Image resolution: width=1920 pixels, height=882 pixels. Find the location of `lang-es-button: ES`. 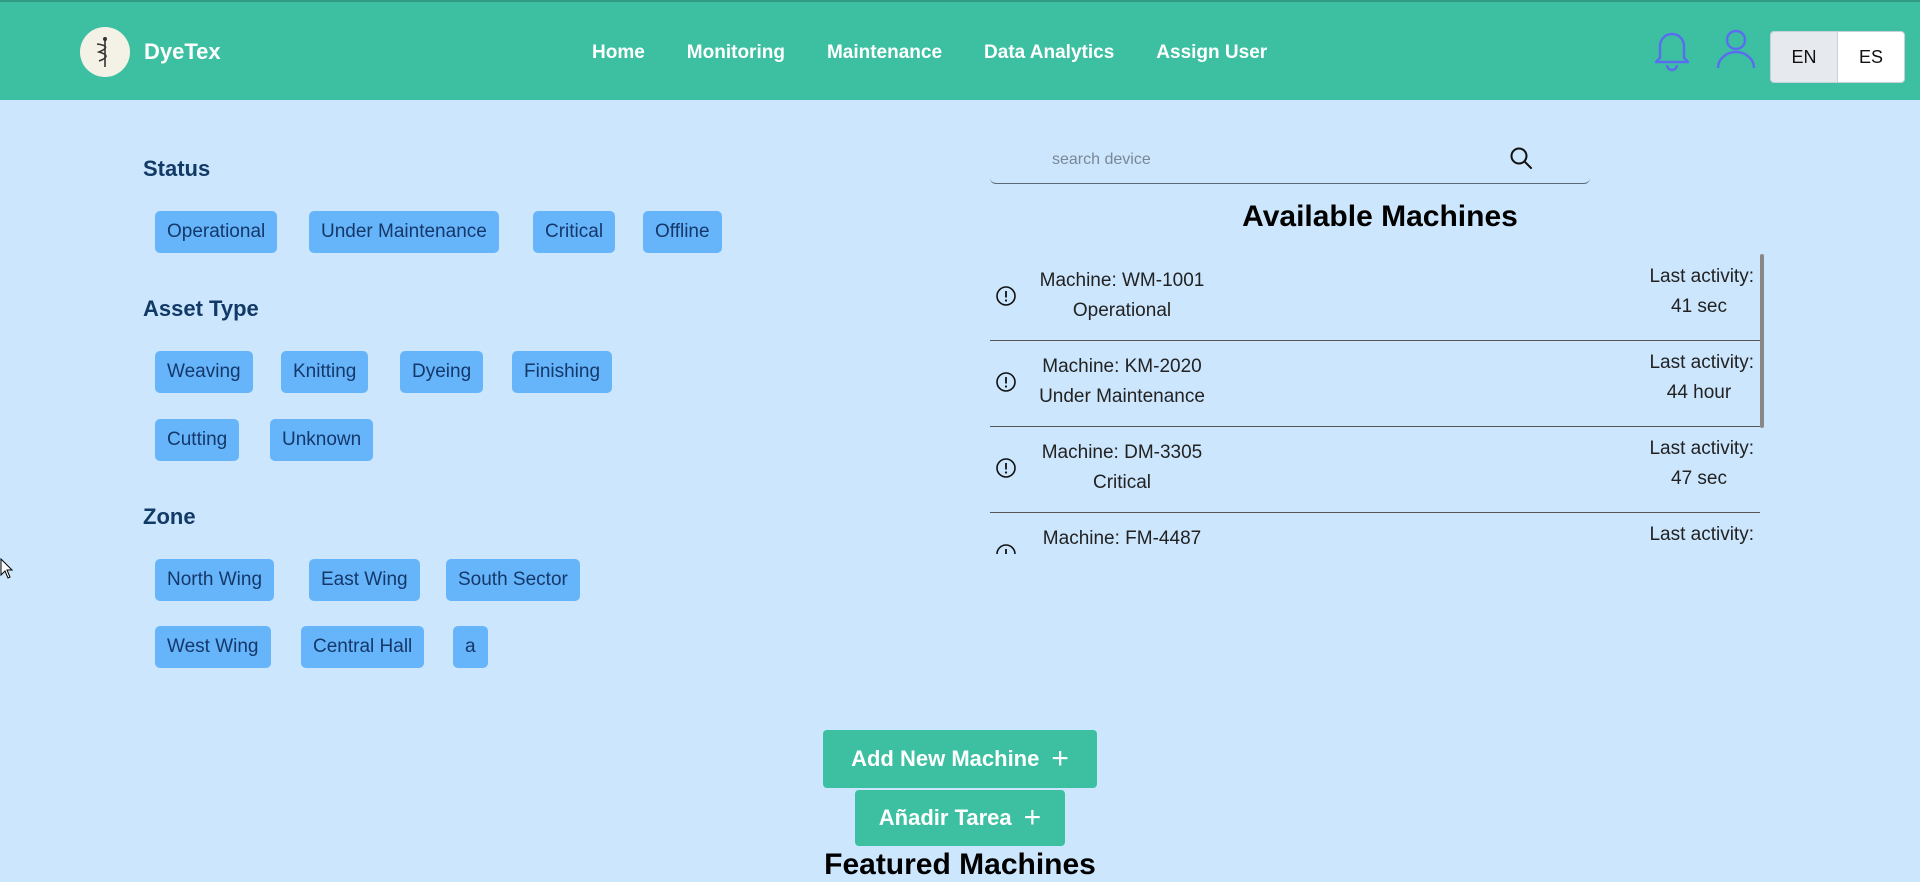

lang-es-button: ES is located at coordinates (1871, 57).